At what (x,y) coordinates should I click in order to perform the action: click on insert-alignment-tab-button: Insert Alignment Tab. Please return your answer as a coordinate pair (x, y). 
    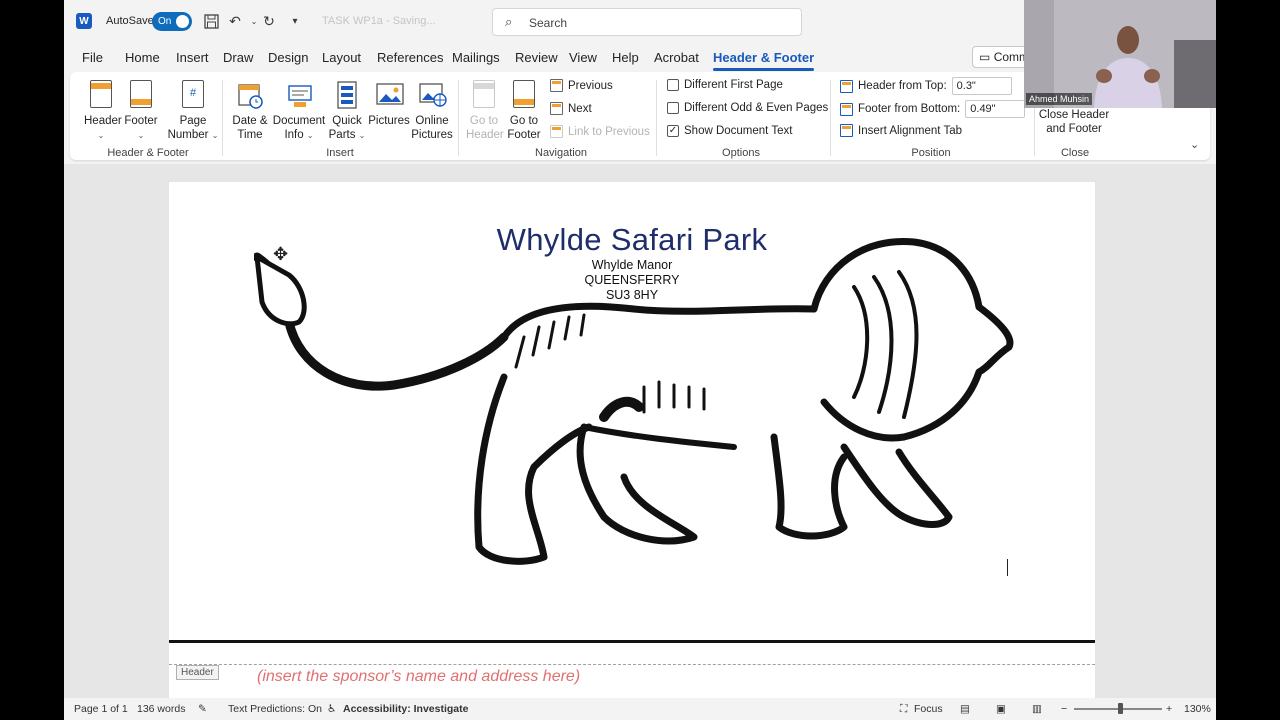
    Looking at the image, I should click on (901, 130).